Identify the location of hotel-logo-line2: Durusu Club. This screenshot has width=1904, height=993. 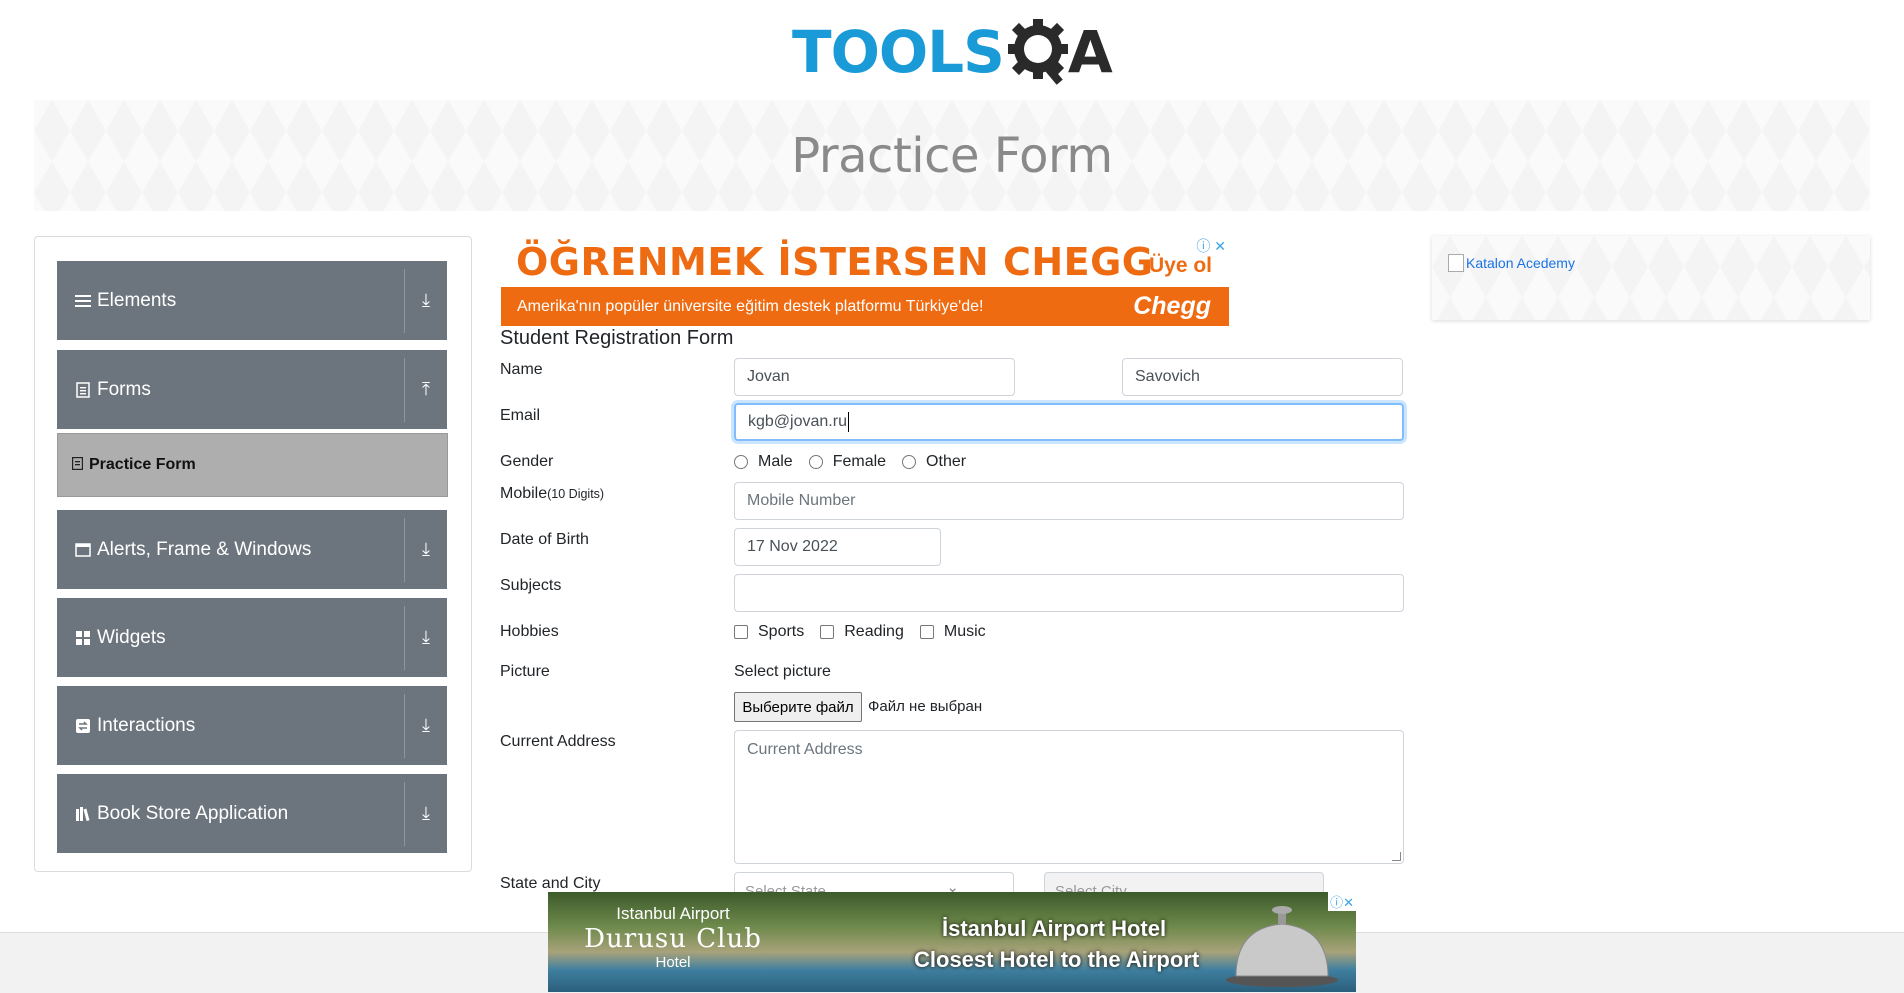
(673, 939).